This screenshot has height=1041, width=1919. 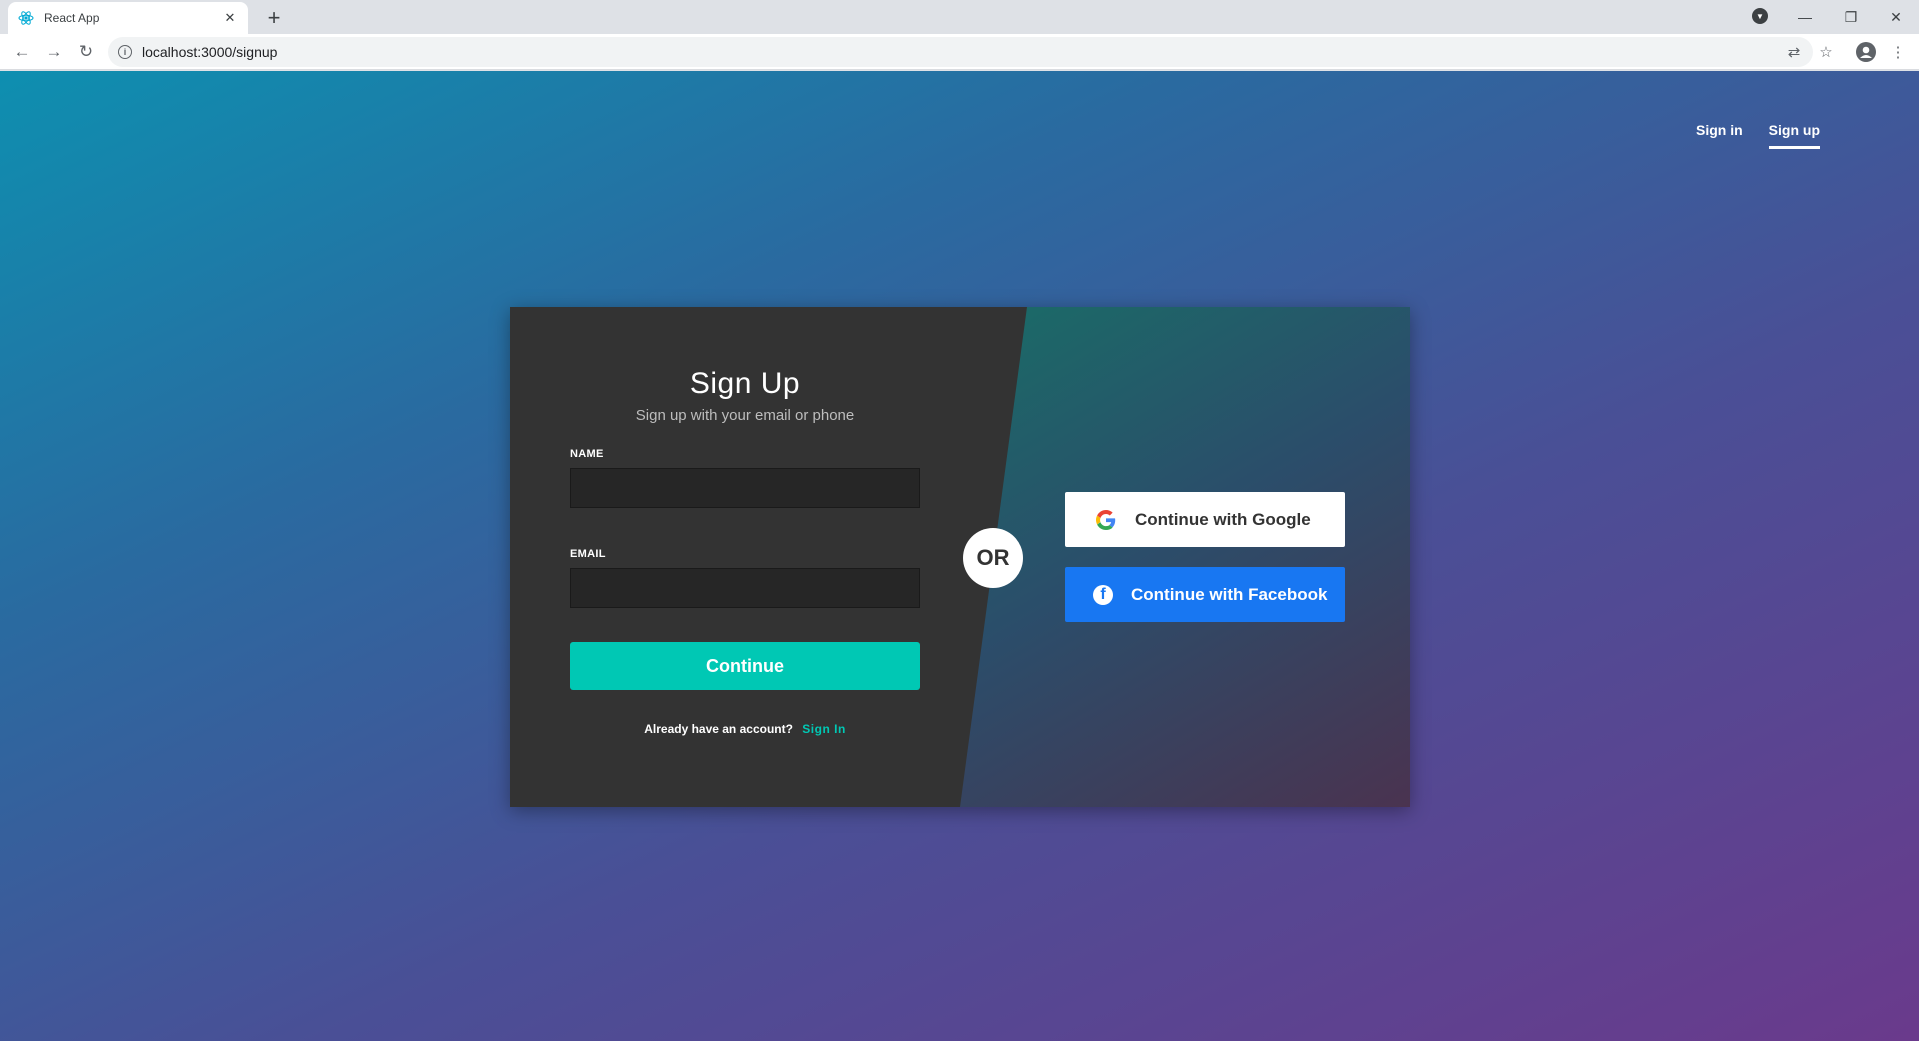 I want to click on minimize-icon: —, so click(x=1805, y=17).